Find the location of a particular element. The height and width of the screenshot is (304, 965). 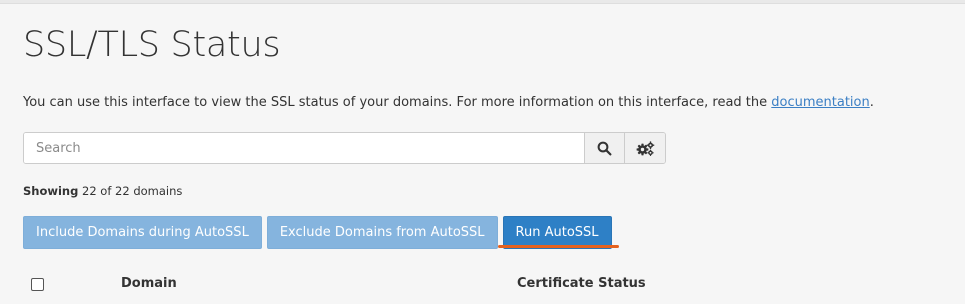

settings-button is located at coordinates (644, 148).